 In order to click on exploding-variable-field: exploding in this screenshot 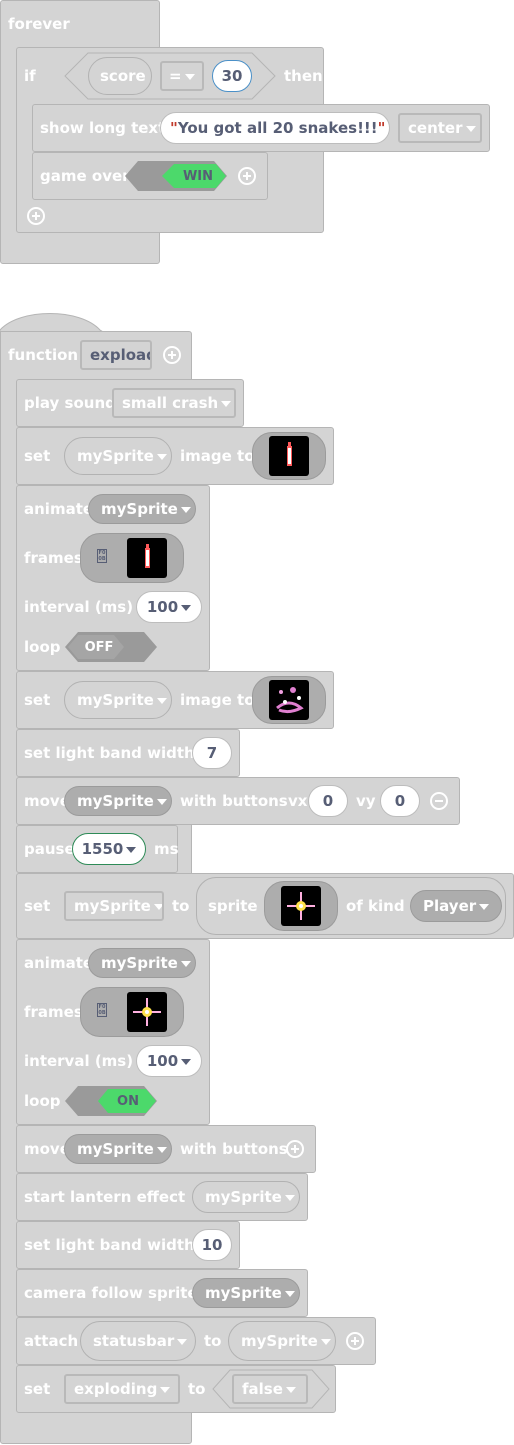, I will do `click(122, 1389)`.